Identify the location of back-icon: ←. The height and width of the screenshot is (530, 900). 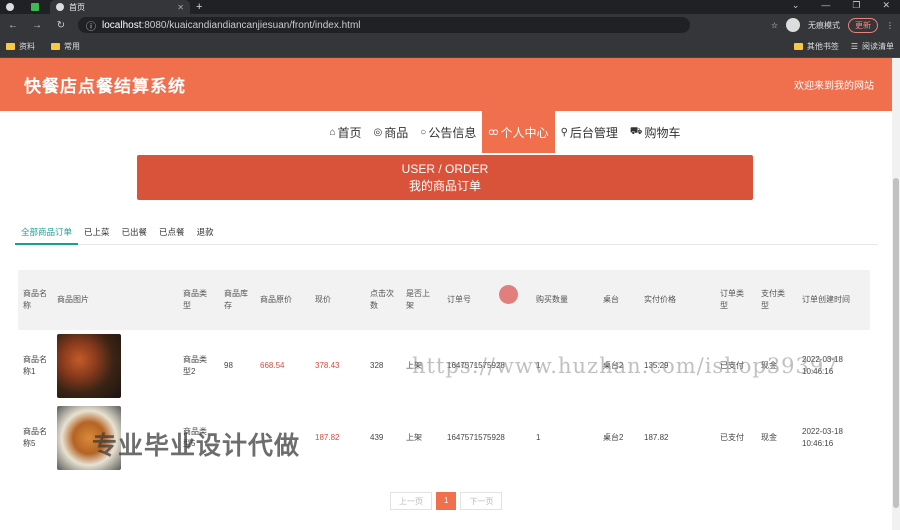
(13, 25).